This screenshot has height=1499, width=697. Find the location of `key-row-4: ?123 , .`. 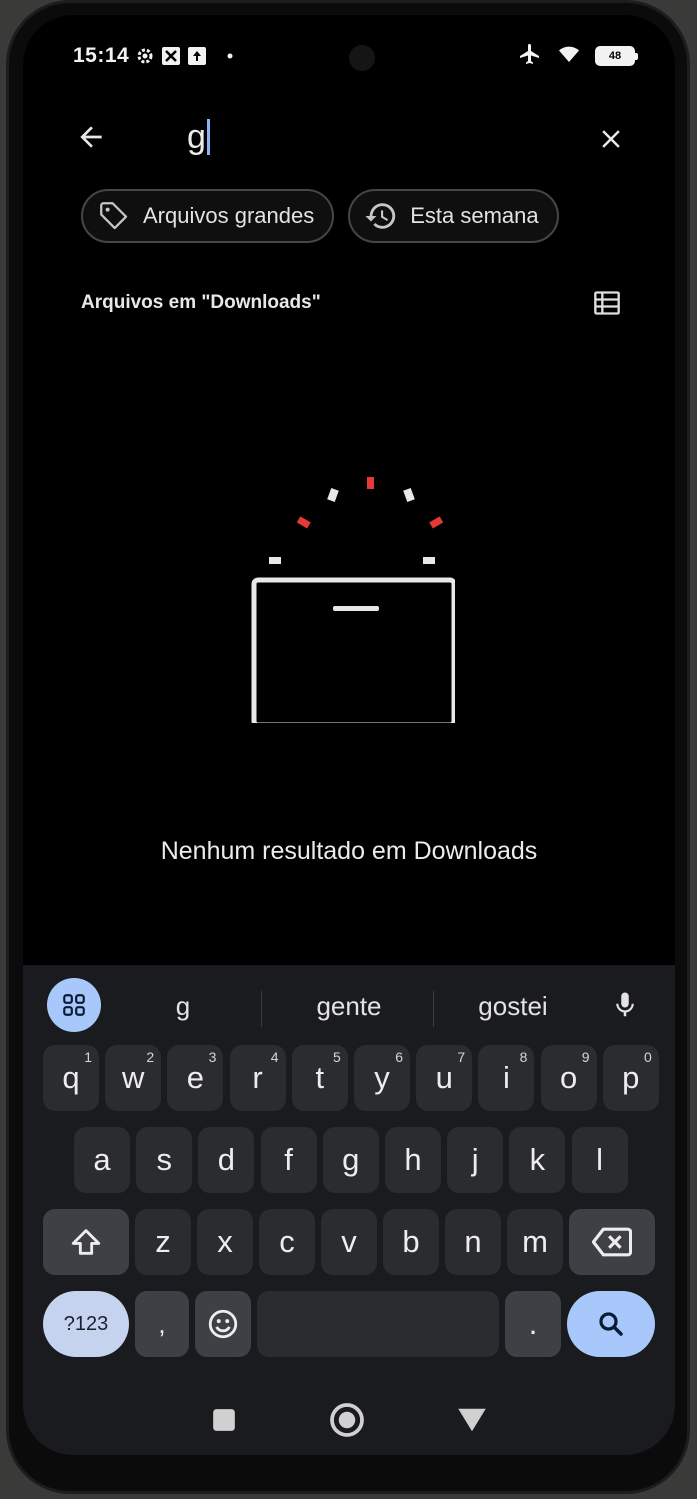

key-row-4: ?123 , . is located at coordinates (349, 1324).